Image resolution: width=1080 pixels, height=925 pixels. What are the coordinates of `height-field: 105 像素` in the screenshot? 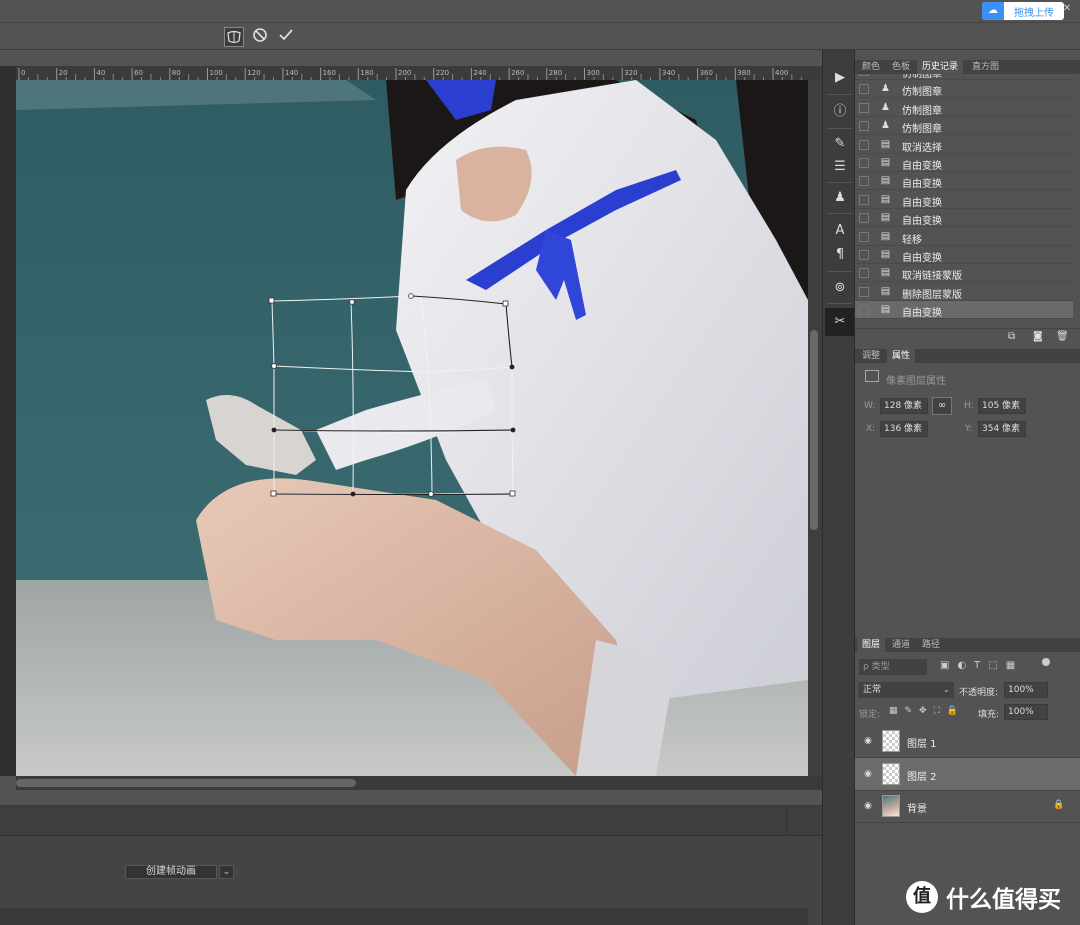 It's located at (1002, 406).